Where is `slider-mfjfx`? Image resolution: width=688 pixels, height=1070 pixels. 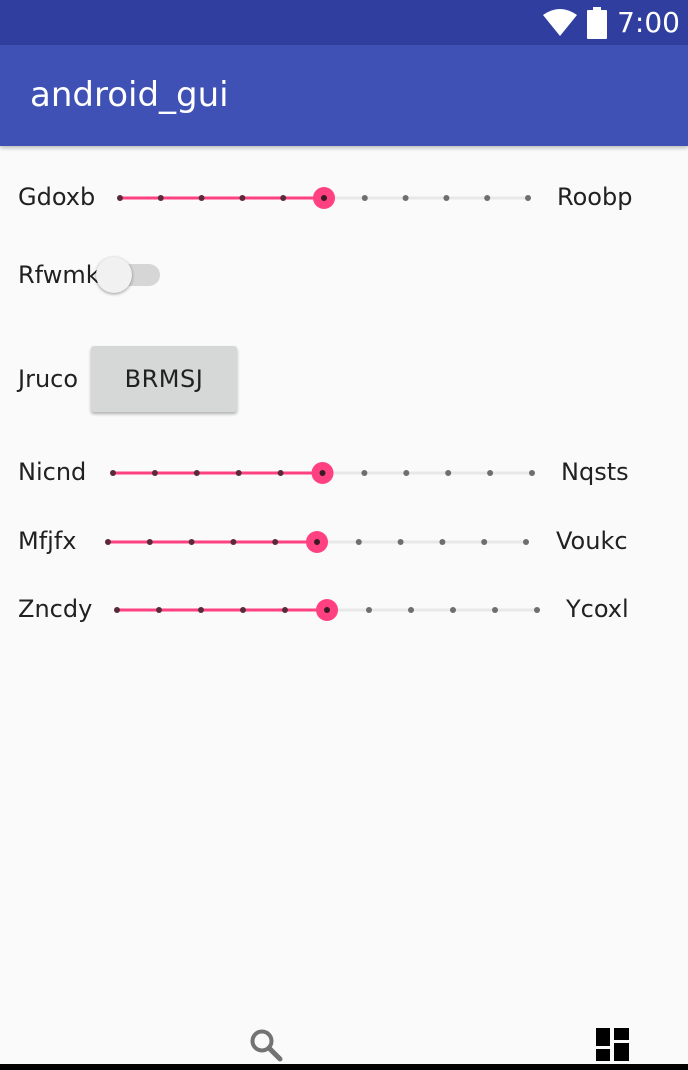 slider-mfjfx is located at coordinates (318, 542).